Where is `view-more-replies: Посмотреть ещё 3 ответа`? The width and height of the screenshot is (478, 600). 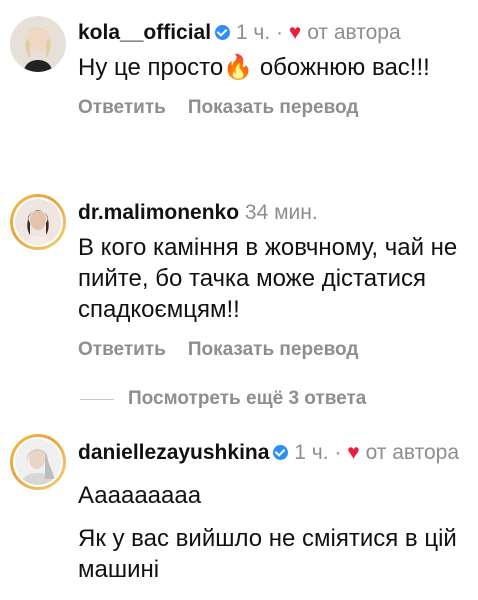 view-more-replies: Посмотреть ещё 3 ответа is located at coordinates (270, 400).